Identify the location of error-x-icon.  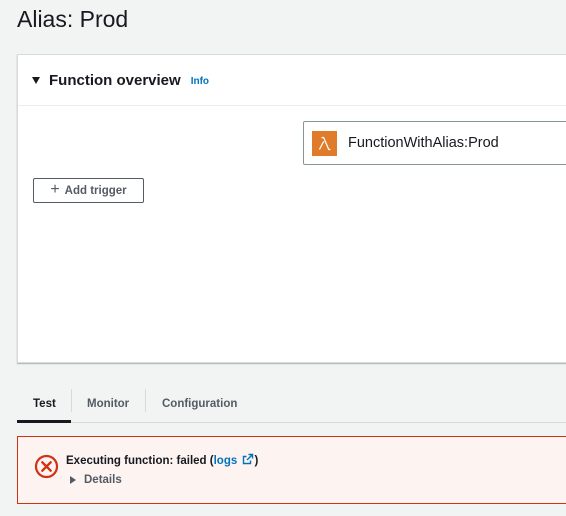
(46, 466).